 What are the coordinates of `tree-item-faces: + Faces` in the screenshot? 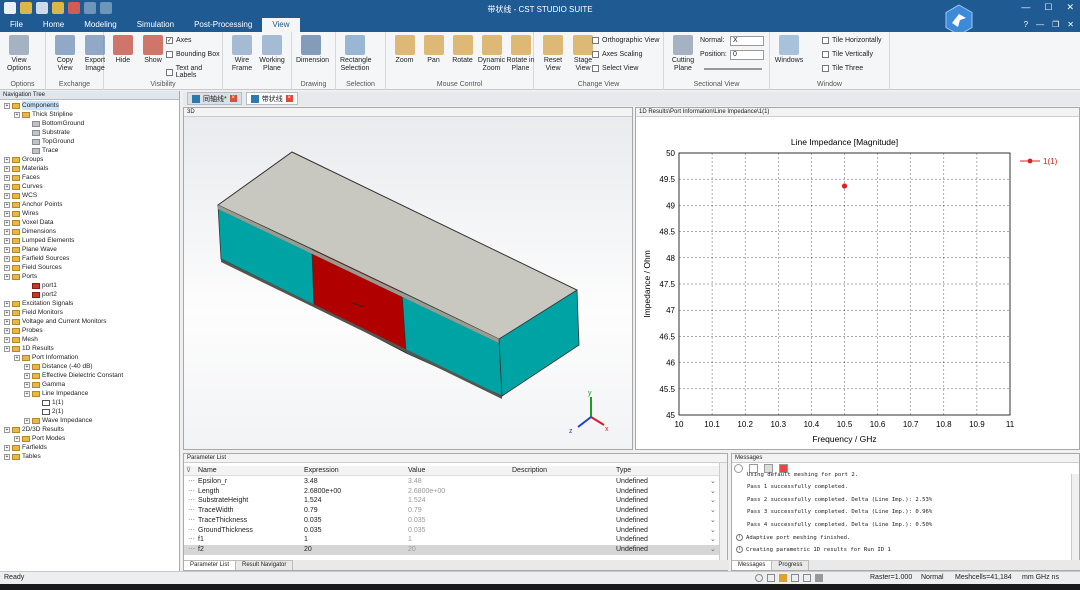 It's located at (22, 177).